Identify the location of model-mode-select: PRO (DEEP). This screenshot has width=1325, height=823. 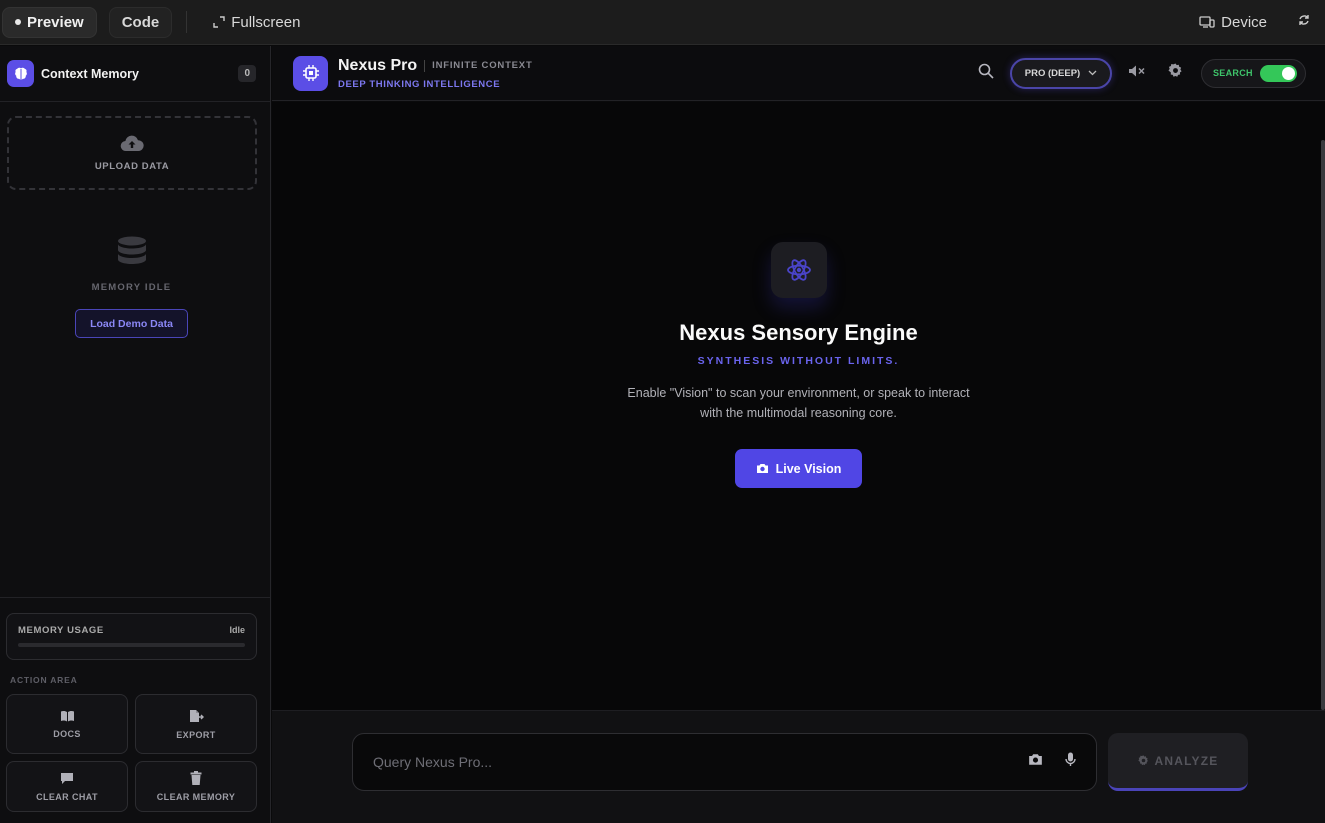
(1061, 73).